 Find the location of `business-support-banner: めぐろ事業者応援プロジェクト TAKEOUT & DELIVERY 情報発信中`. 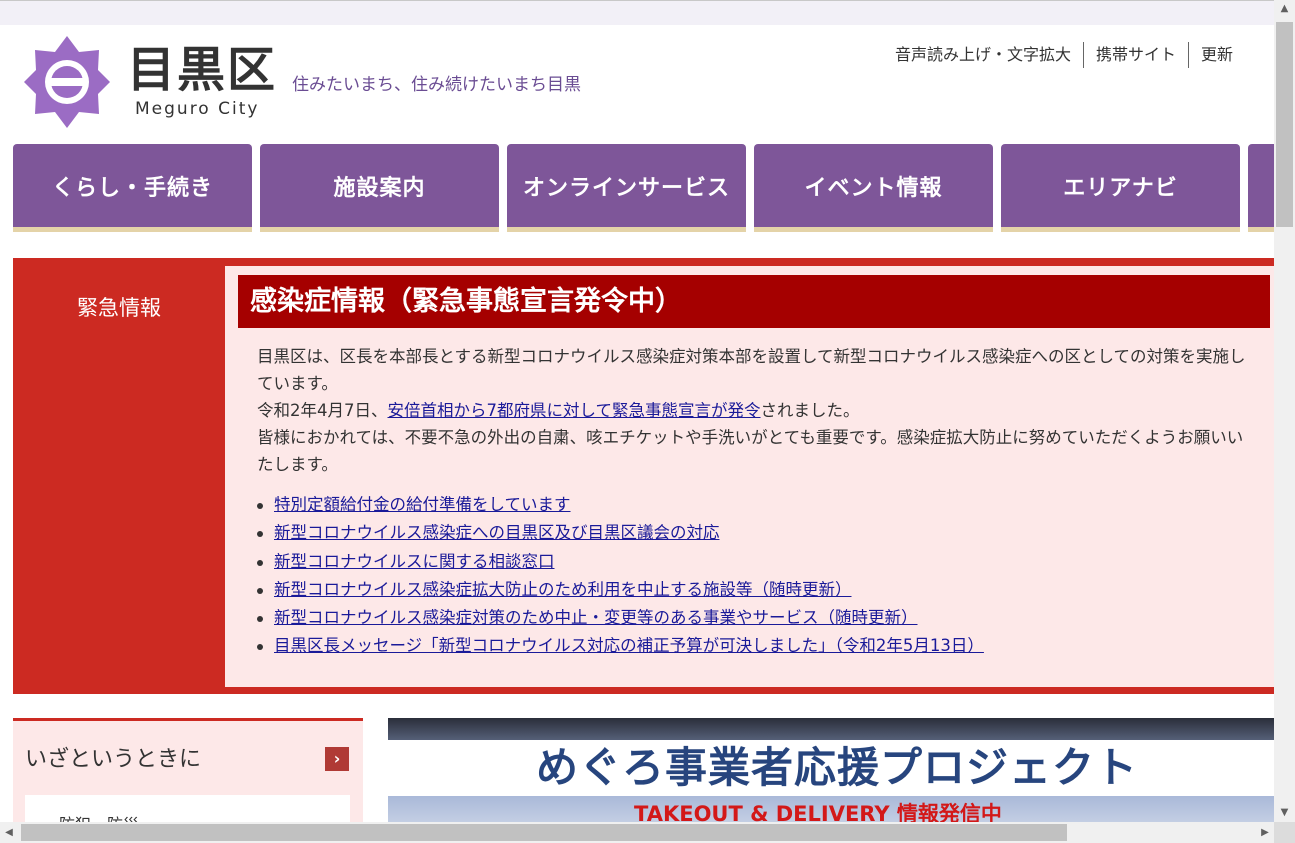

business-support-banner: めぐろ事業者応援プロジェクト TAKEOUT & DELIVERY 情報発信中 is located at coordinates (831, 770).